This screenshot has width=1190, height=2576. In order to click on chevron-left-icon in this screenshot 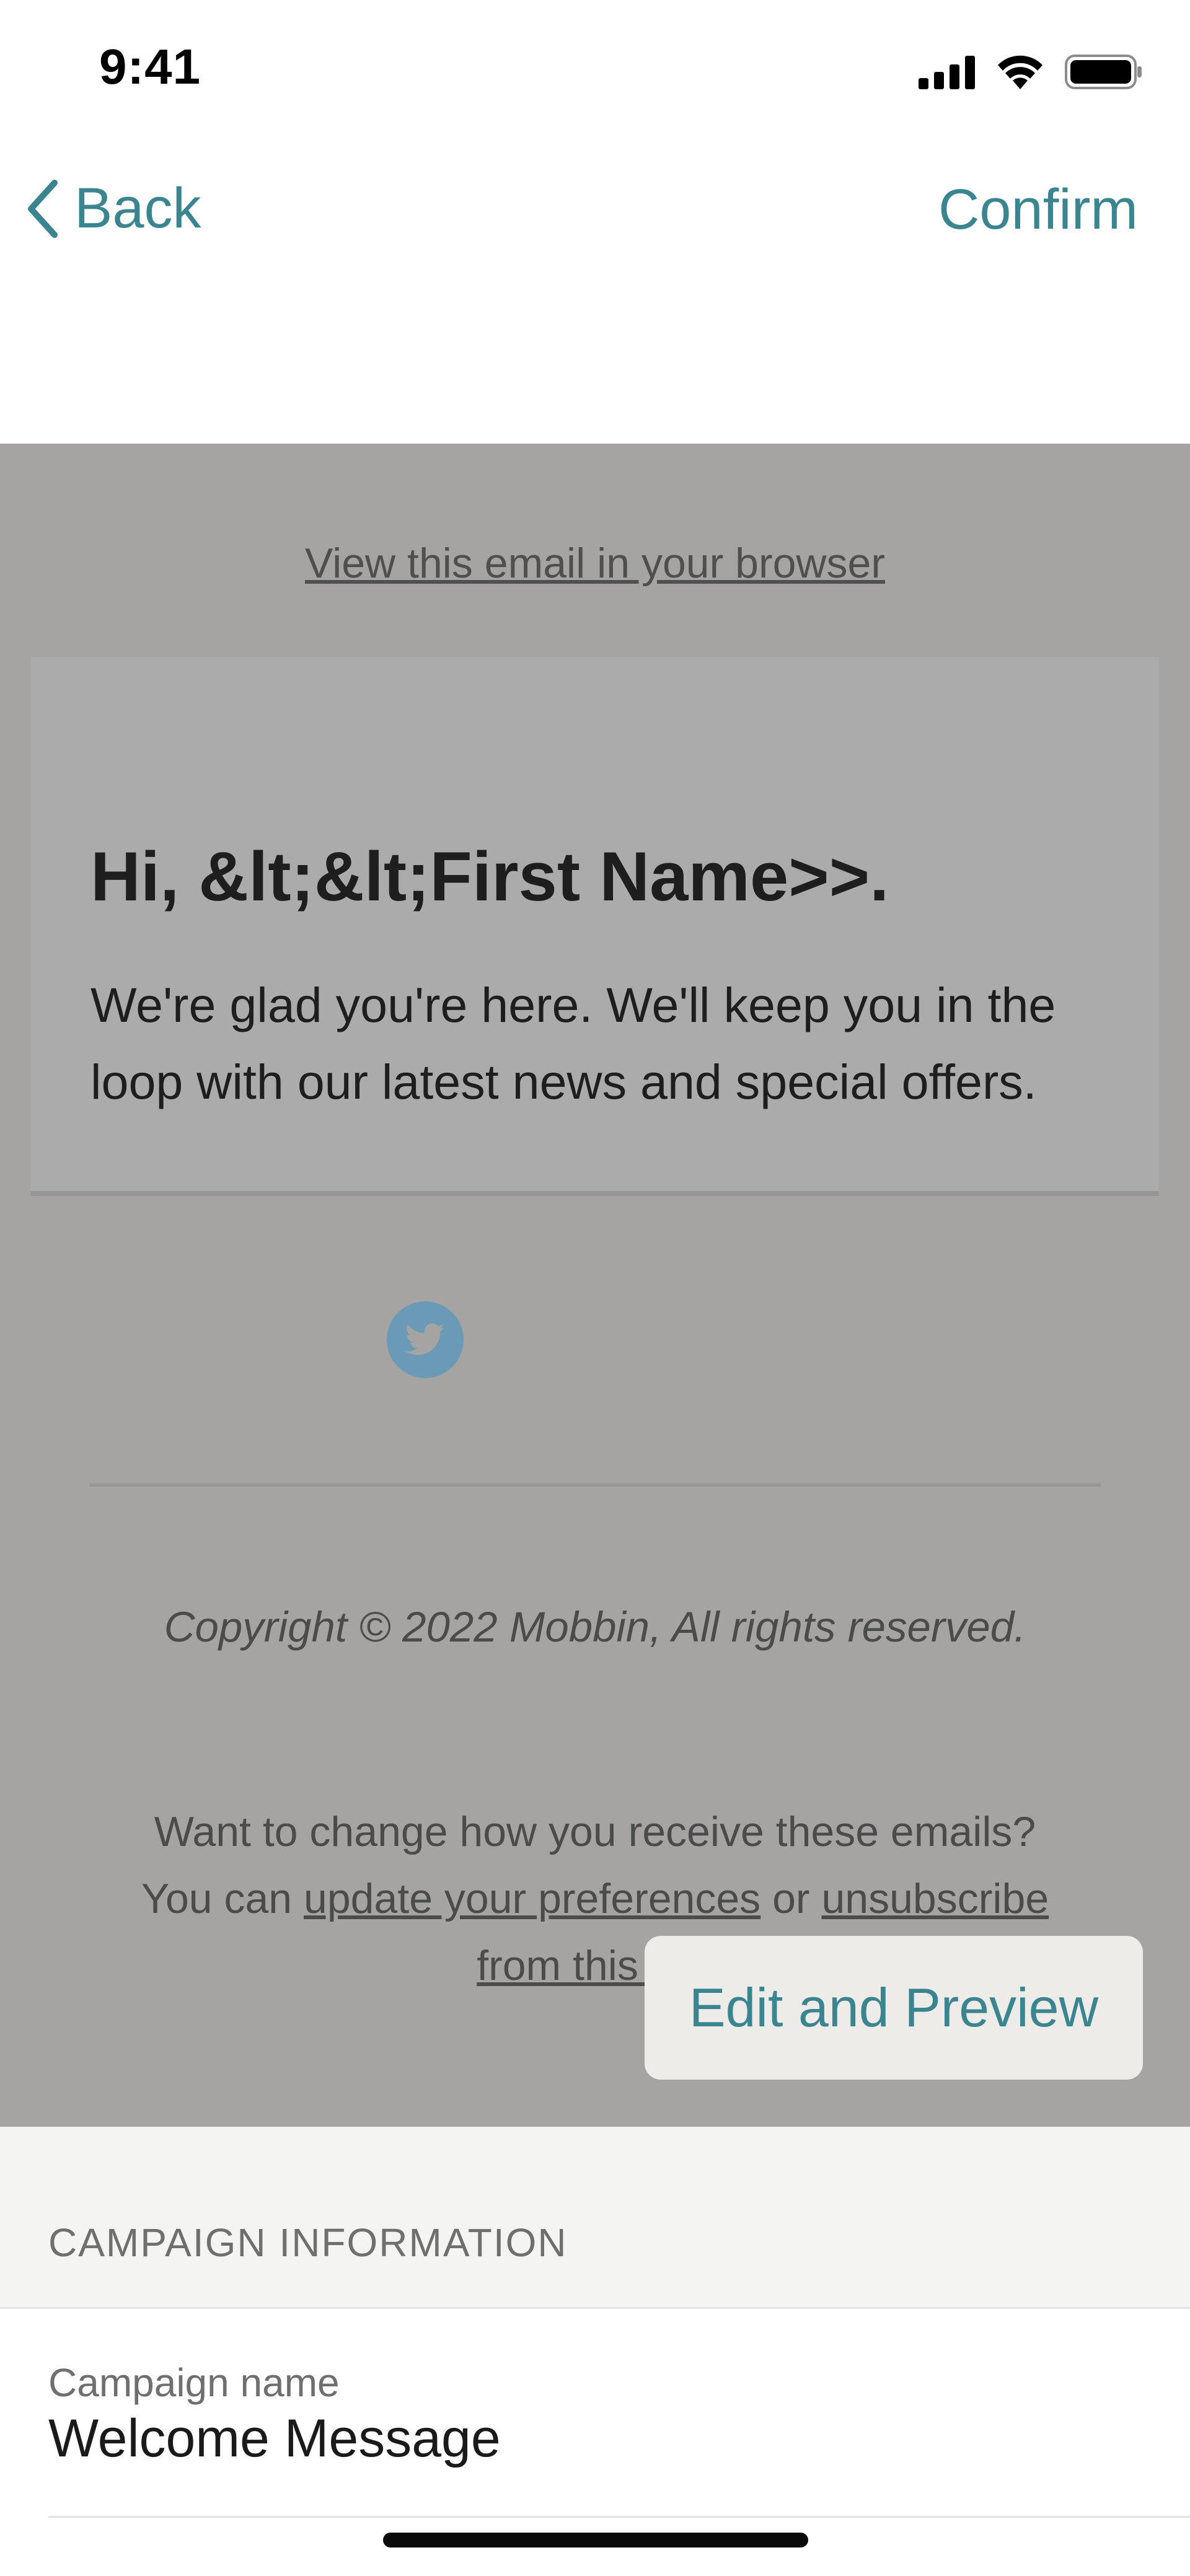, I will do `click(43, 208)`.